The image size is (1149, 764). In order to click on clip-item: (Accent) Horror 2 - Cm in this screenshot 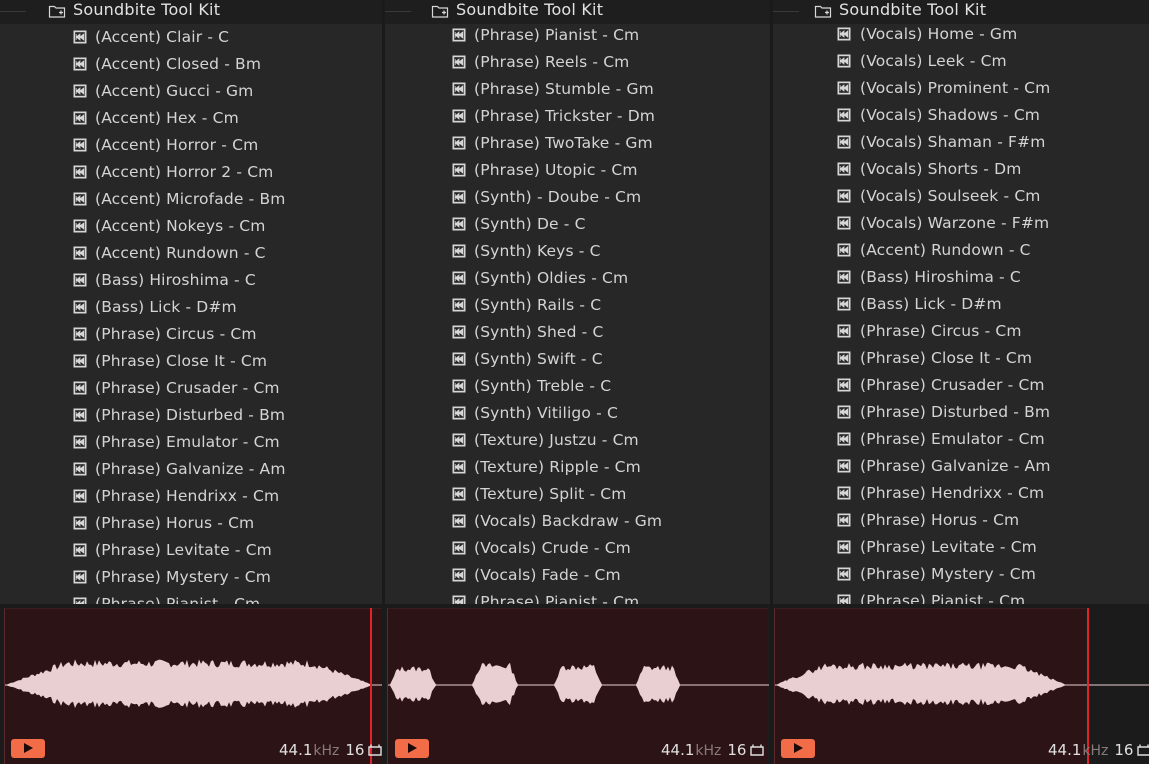, I will do `click(191, 172)`.